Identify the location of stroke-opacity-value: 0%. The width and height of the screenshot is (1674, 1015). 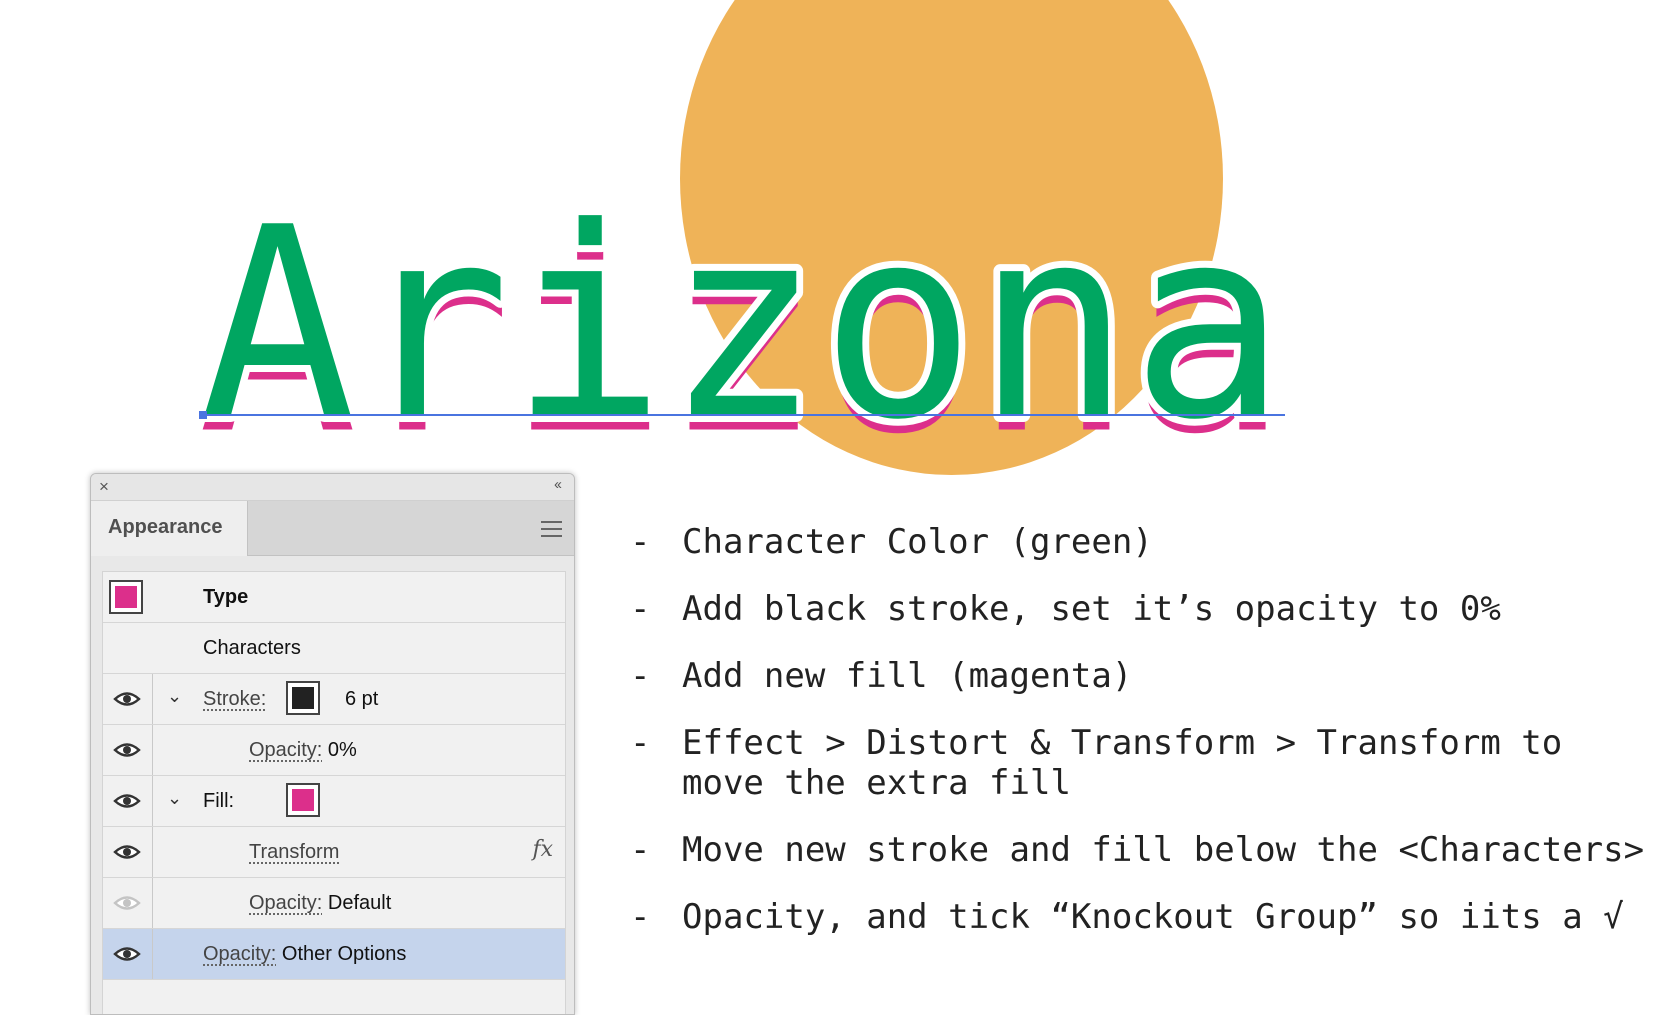
(342, 750).